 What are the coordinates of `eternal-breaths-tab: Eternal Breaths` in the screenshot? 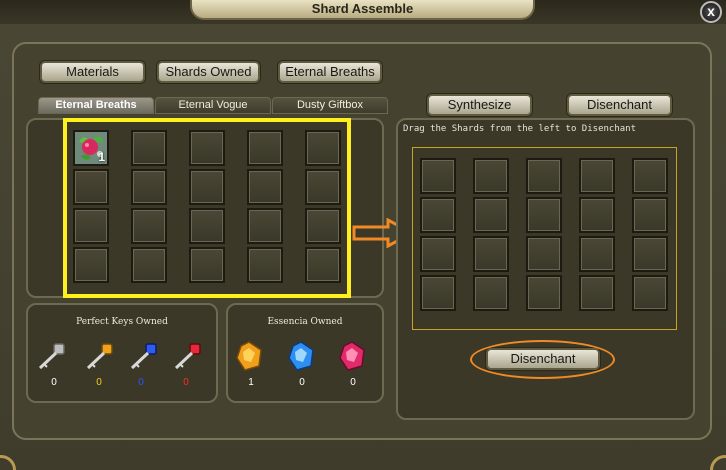 It's located at (330, 72).